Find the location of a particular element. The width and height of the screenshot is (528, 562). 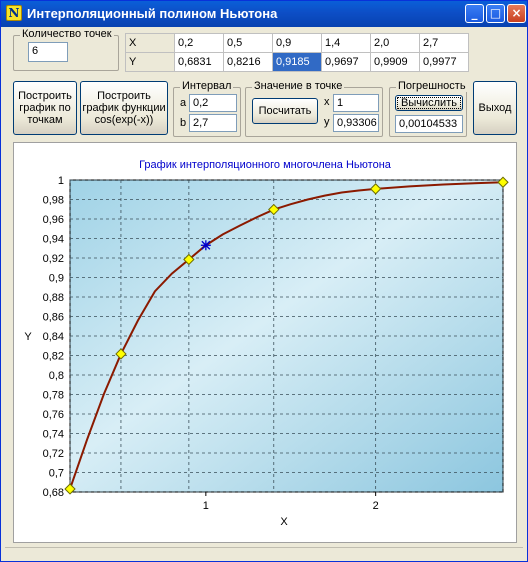

x-tick-label: 1 is located at coordinates (206, 506).